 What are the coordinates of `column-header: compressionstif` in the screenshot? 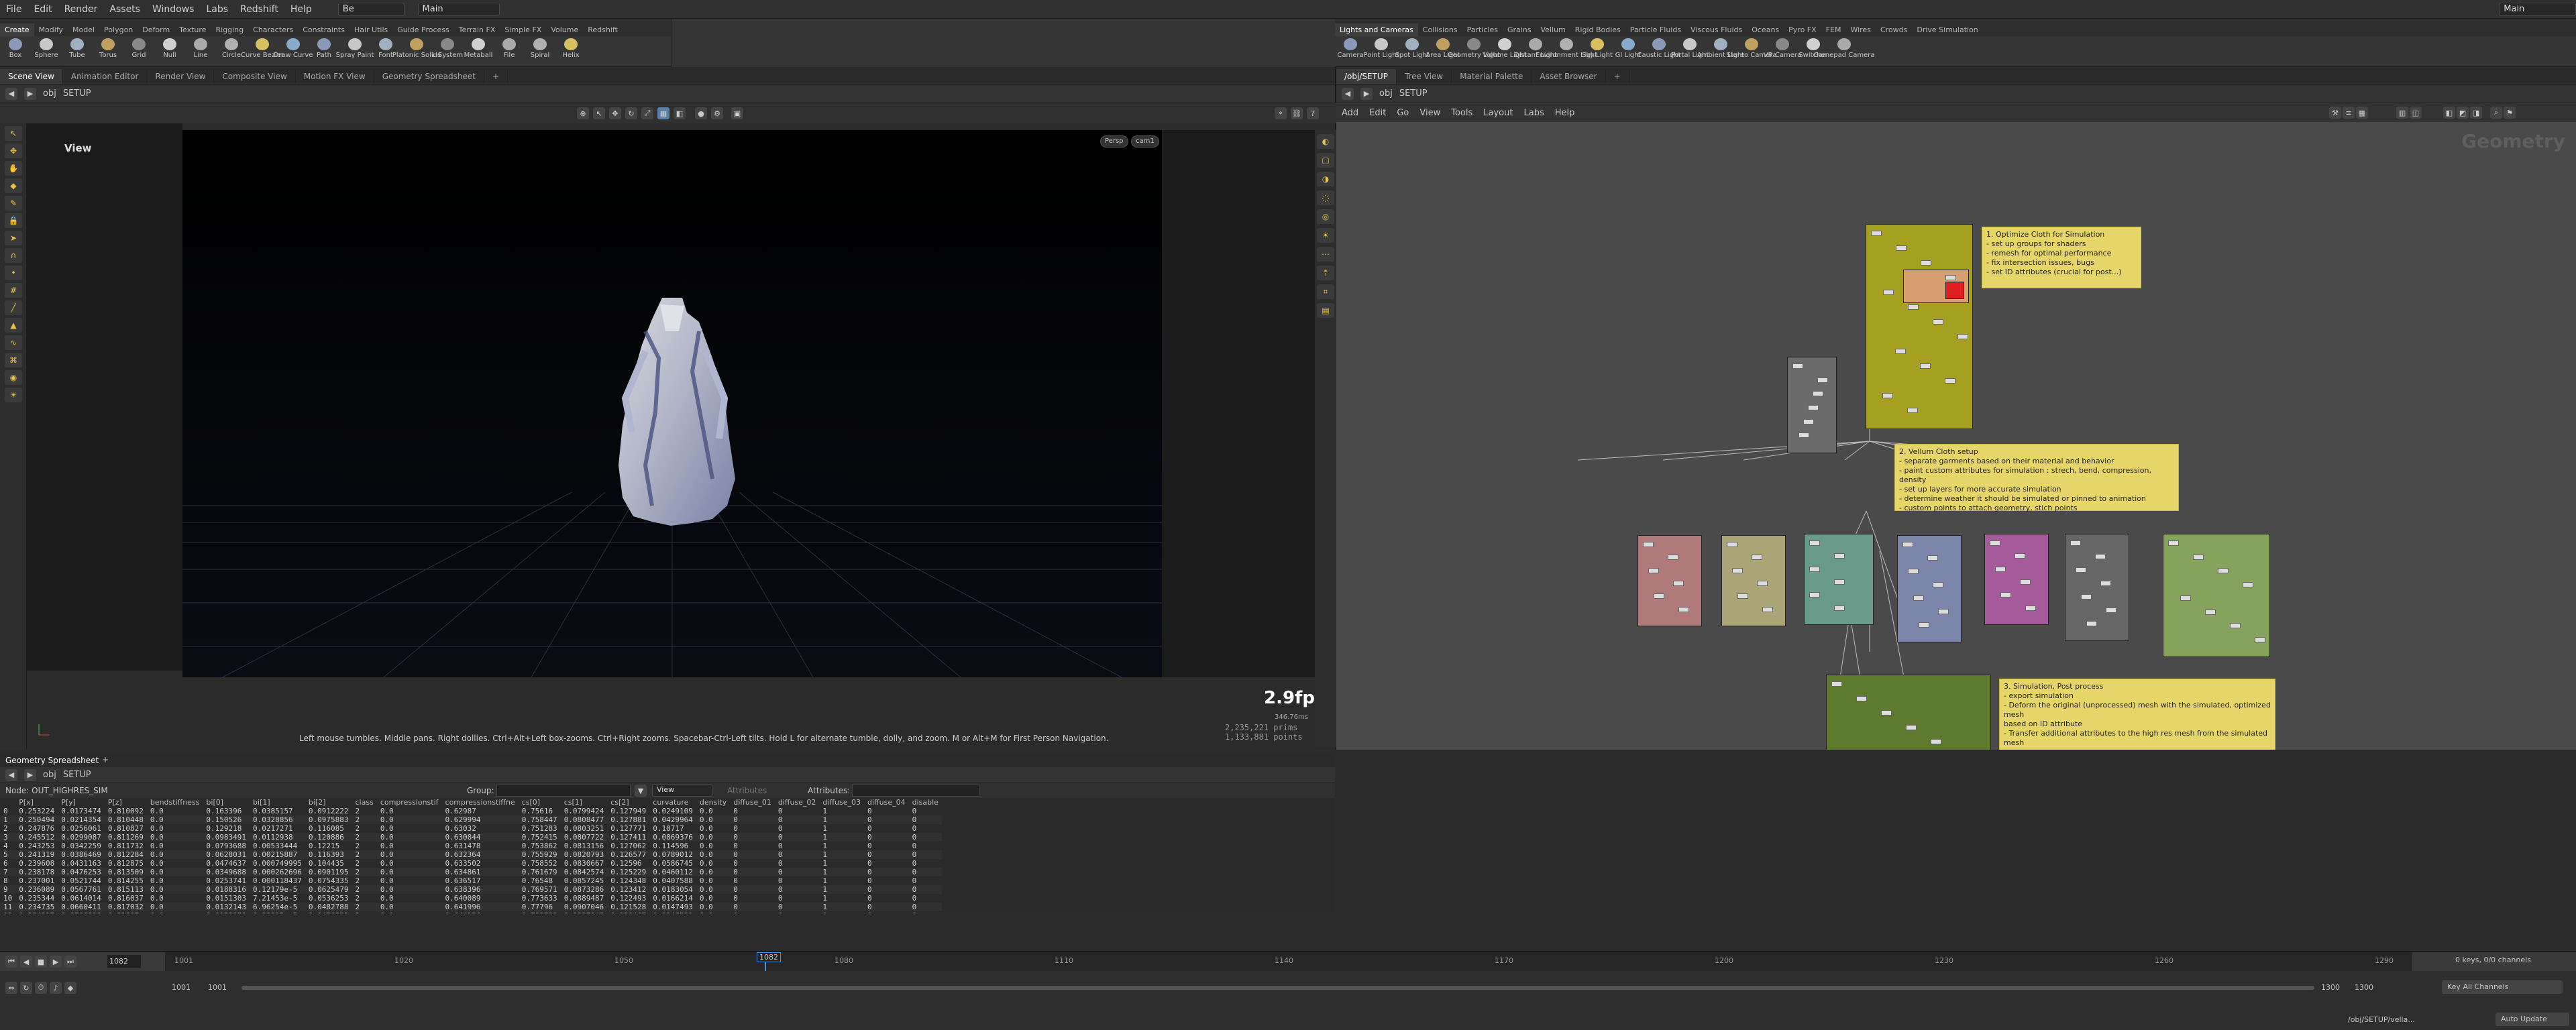 It's located at (409, 802).